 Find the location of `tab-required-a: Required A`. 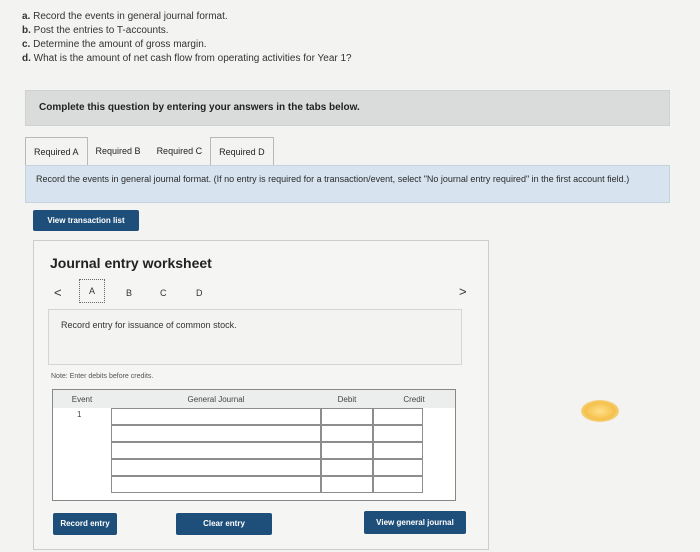

tab-required-a: Required A is located at coordinates (56, 151).